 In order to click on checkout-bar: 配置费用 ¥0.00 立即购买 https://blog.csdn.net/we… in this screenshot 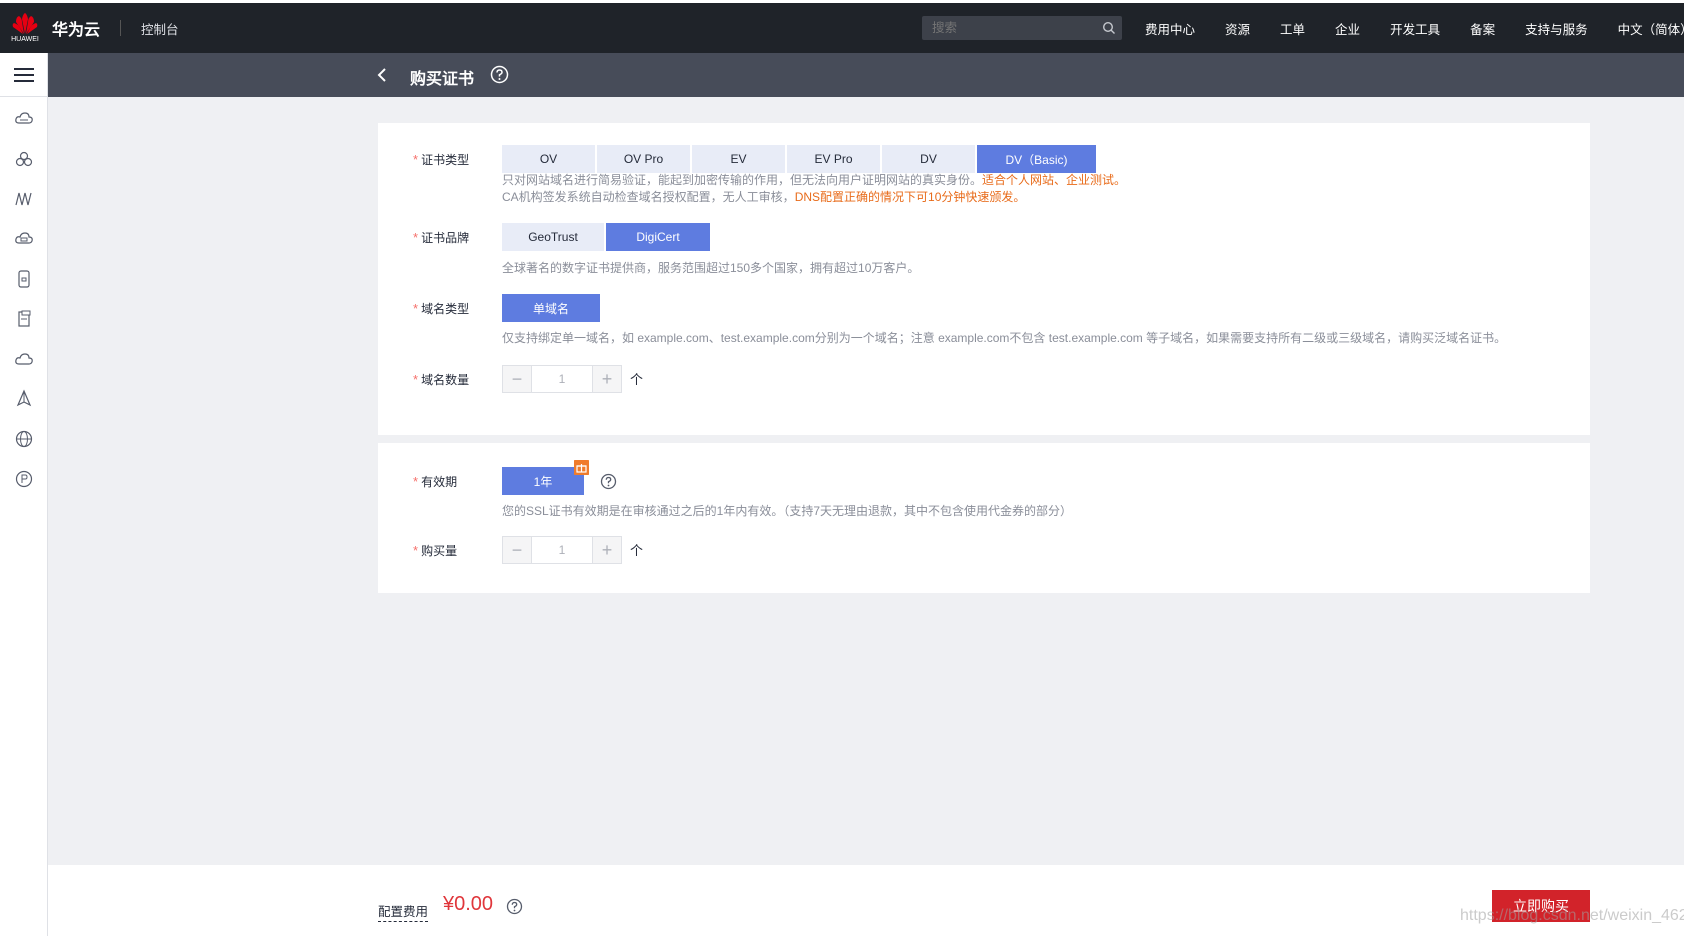, I will do `click(869, 900)`.